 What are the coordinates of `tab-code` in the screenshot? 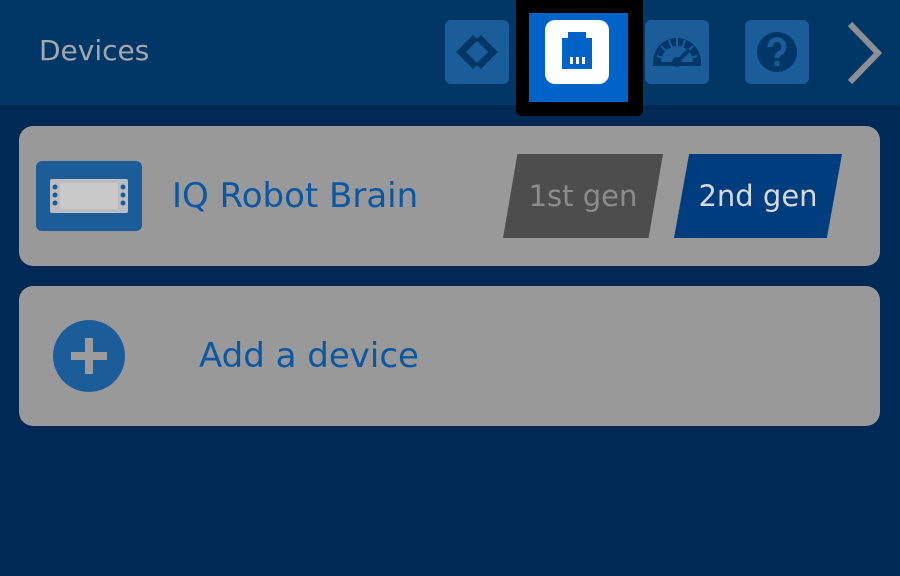 It's located at (477, 52).